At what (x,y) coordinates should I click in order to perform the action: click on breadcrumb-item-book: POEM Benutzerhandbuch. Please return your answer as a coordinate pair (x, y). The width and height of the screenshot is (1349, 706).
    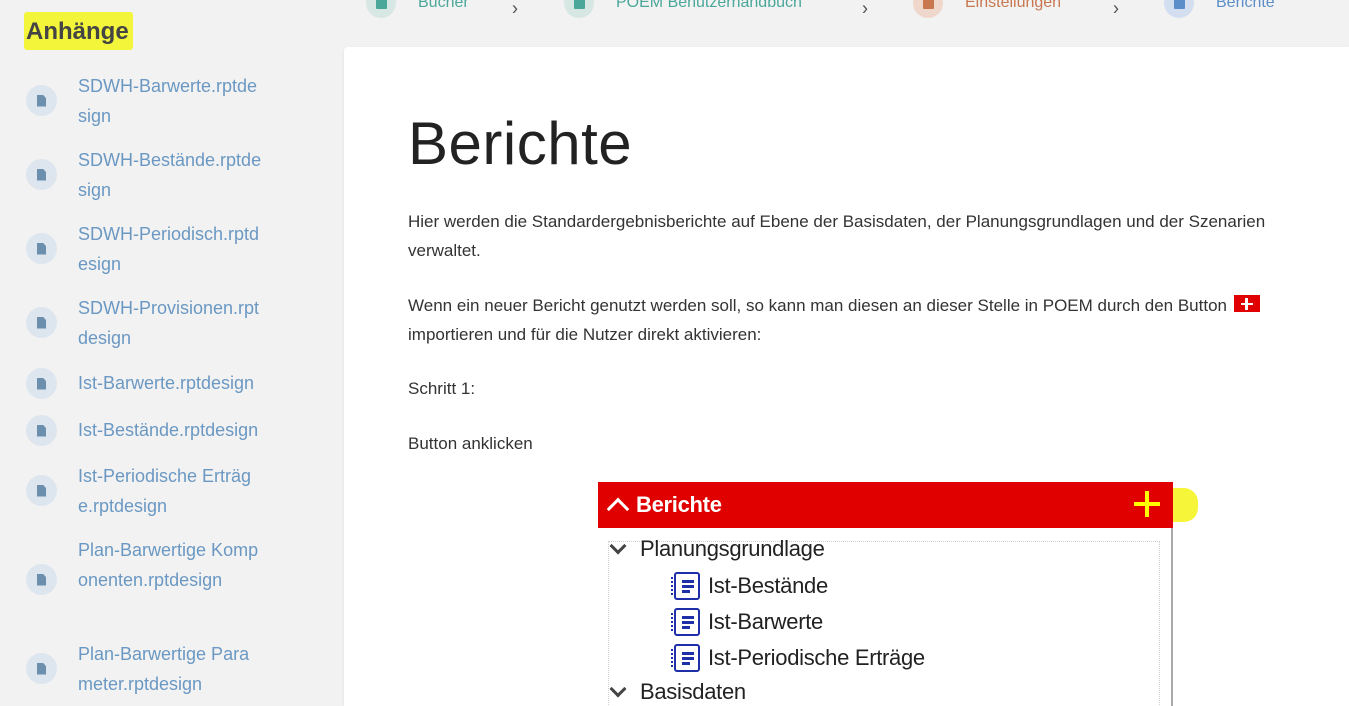
    Looking at the image, I should click on (683, 9).